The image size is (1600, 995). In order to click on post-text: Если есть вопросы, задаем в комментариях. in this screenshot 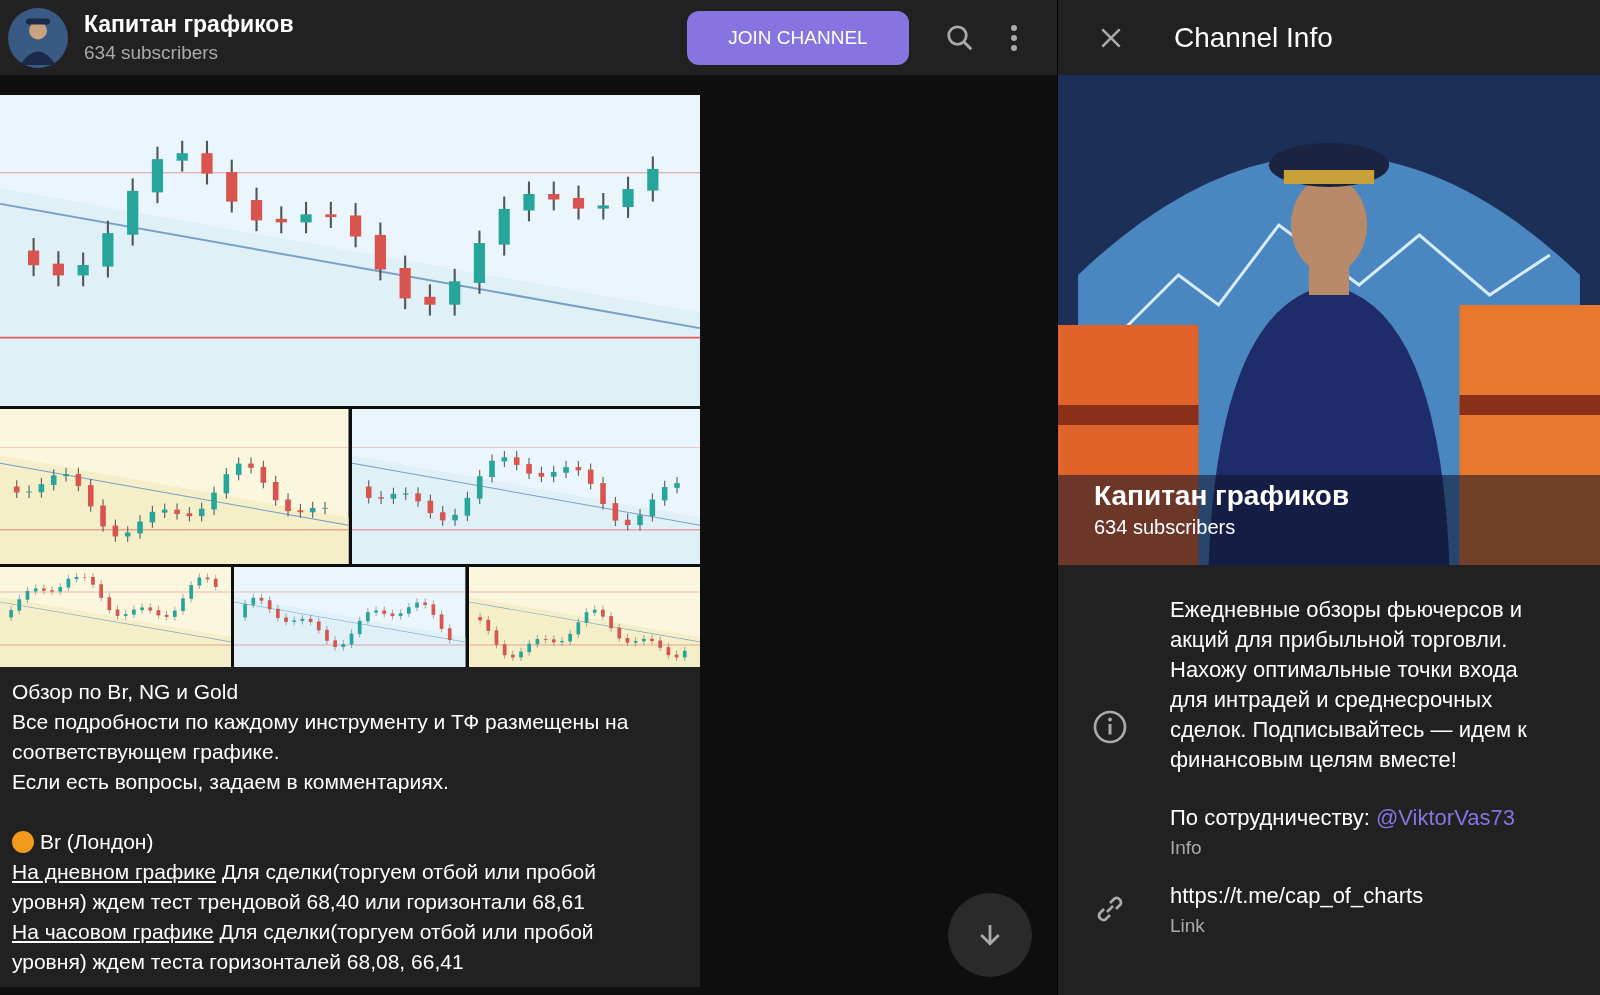, I will do `click(231, 782)`.